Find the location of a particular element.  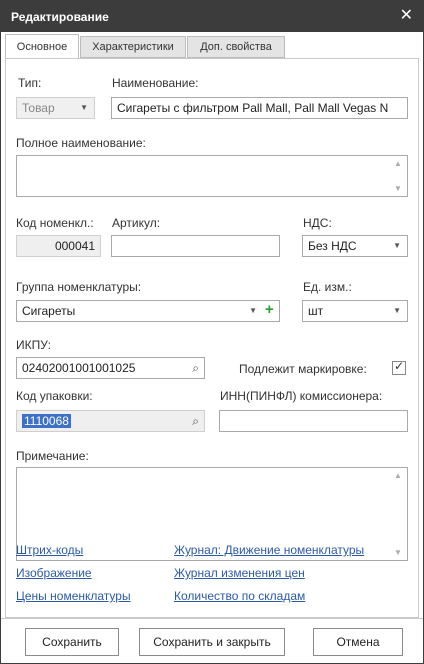

save-and-close-button: Сохранить и закрыть is located at coordinates (212, 642).